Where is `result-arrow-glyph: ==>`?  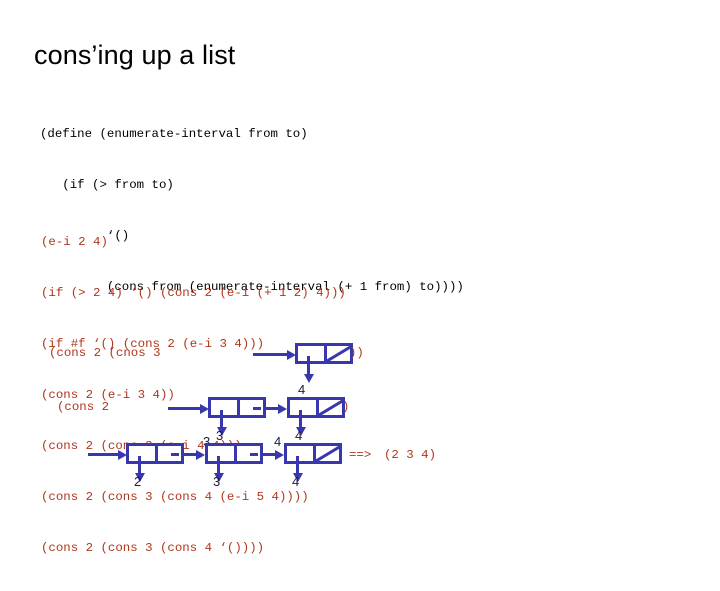
result-arrow-glyph: ==> is located at coordinates (360, 455).